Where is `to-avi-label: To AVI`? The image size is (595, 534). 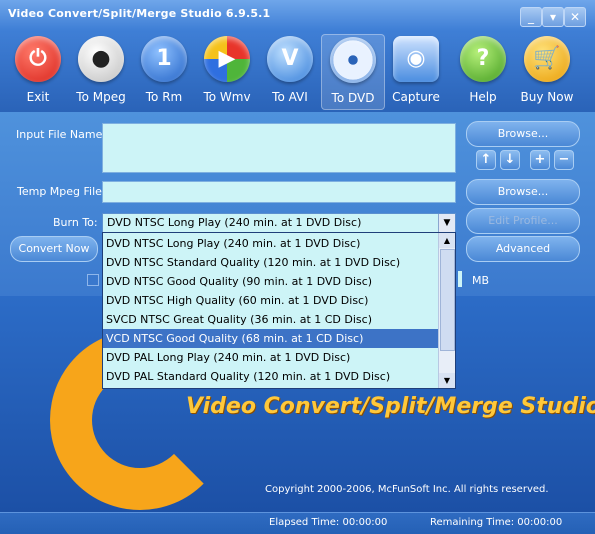 to-avi-label: To AVI is located at coordinates (290, 97).